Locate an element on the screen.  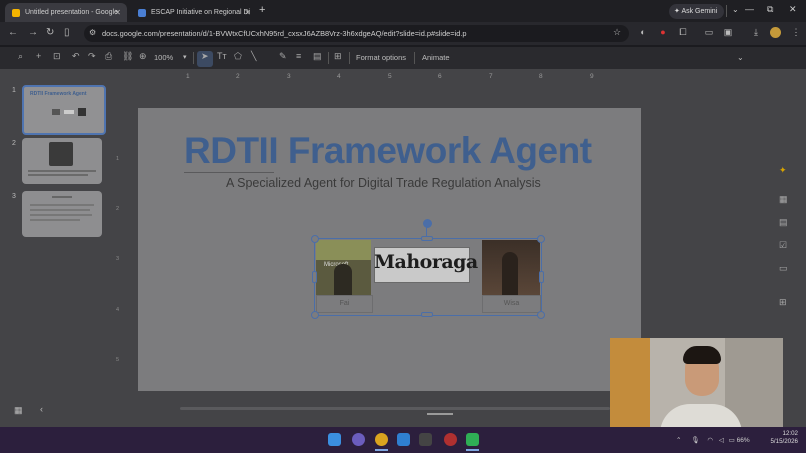
tasks-icon: ☑ is located at coordinates (783, 245).